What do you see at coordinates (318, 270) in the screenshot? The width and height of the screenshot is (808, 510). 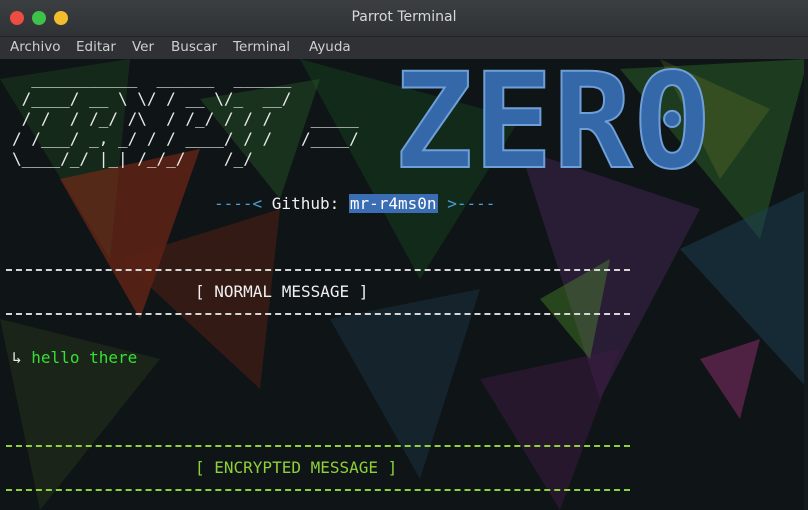 I see `normal-top-rule` at bounding box center [318, 270].